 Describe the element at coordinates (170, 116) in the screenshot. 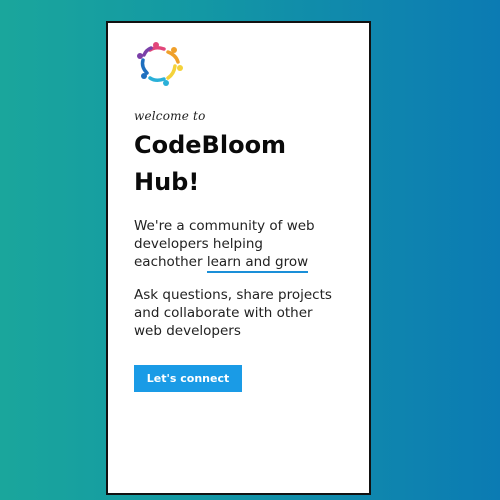

I see `welcome-tagline: welcome to` at that location.